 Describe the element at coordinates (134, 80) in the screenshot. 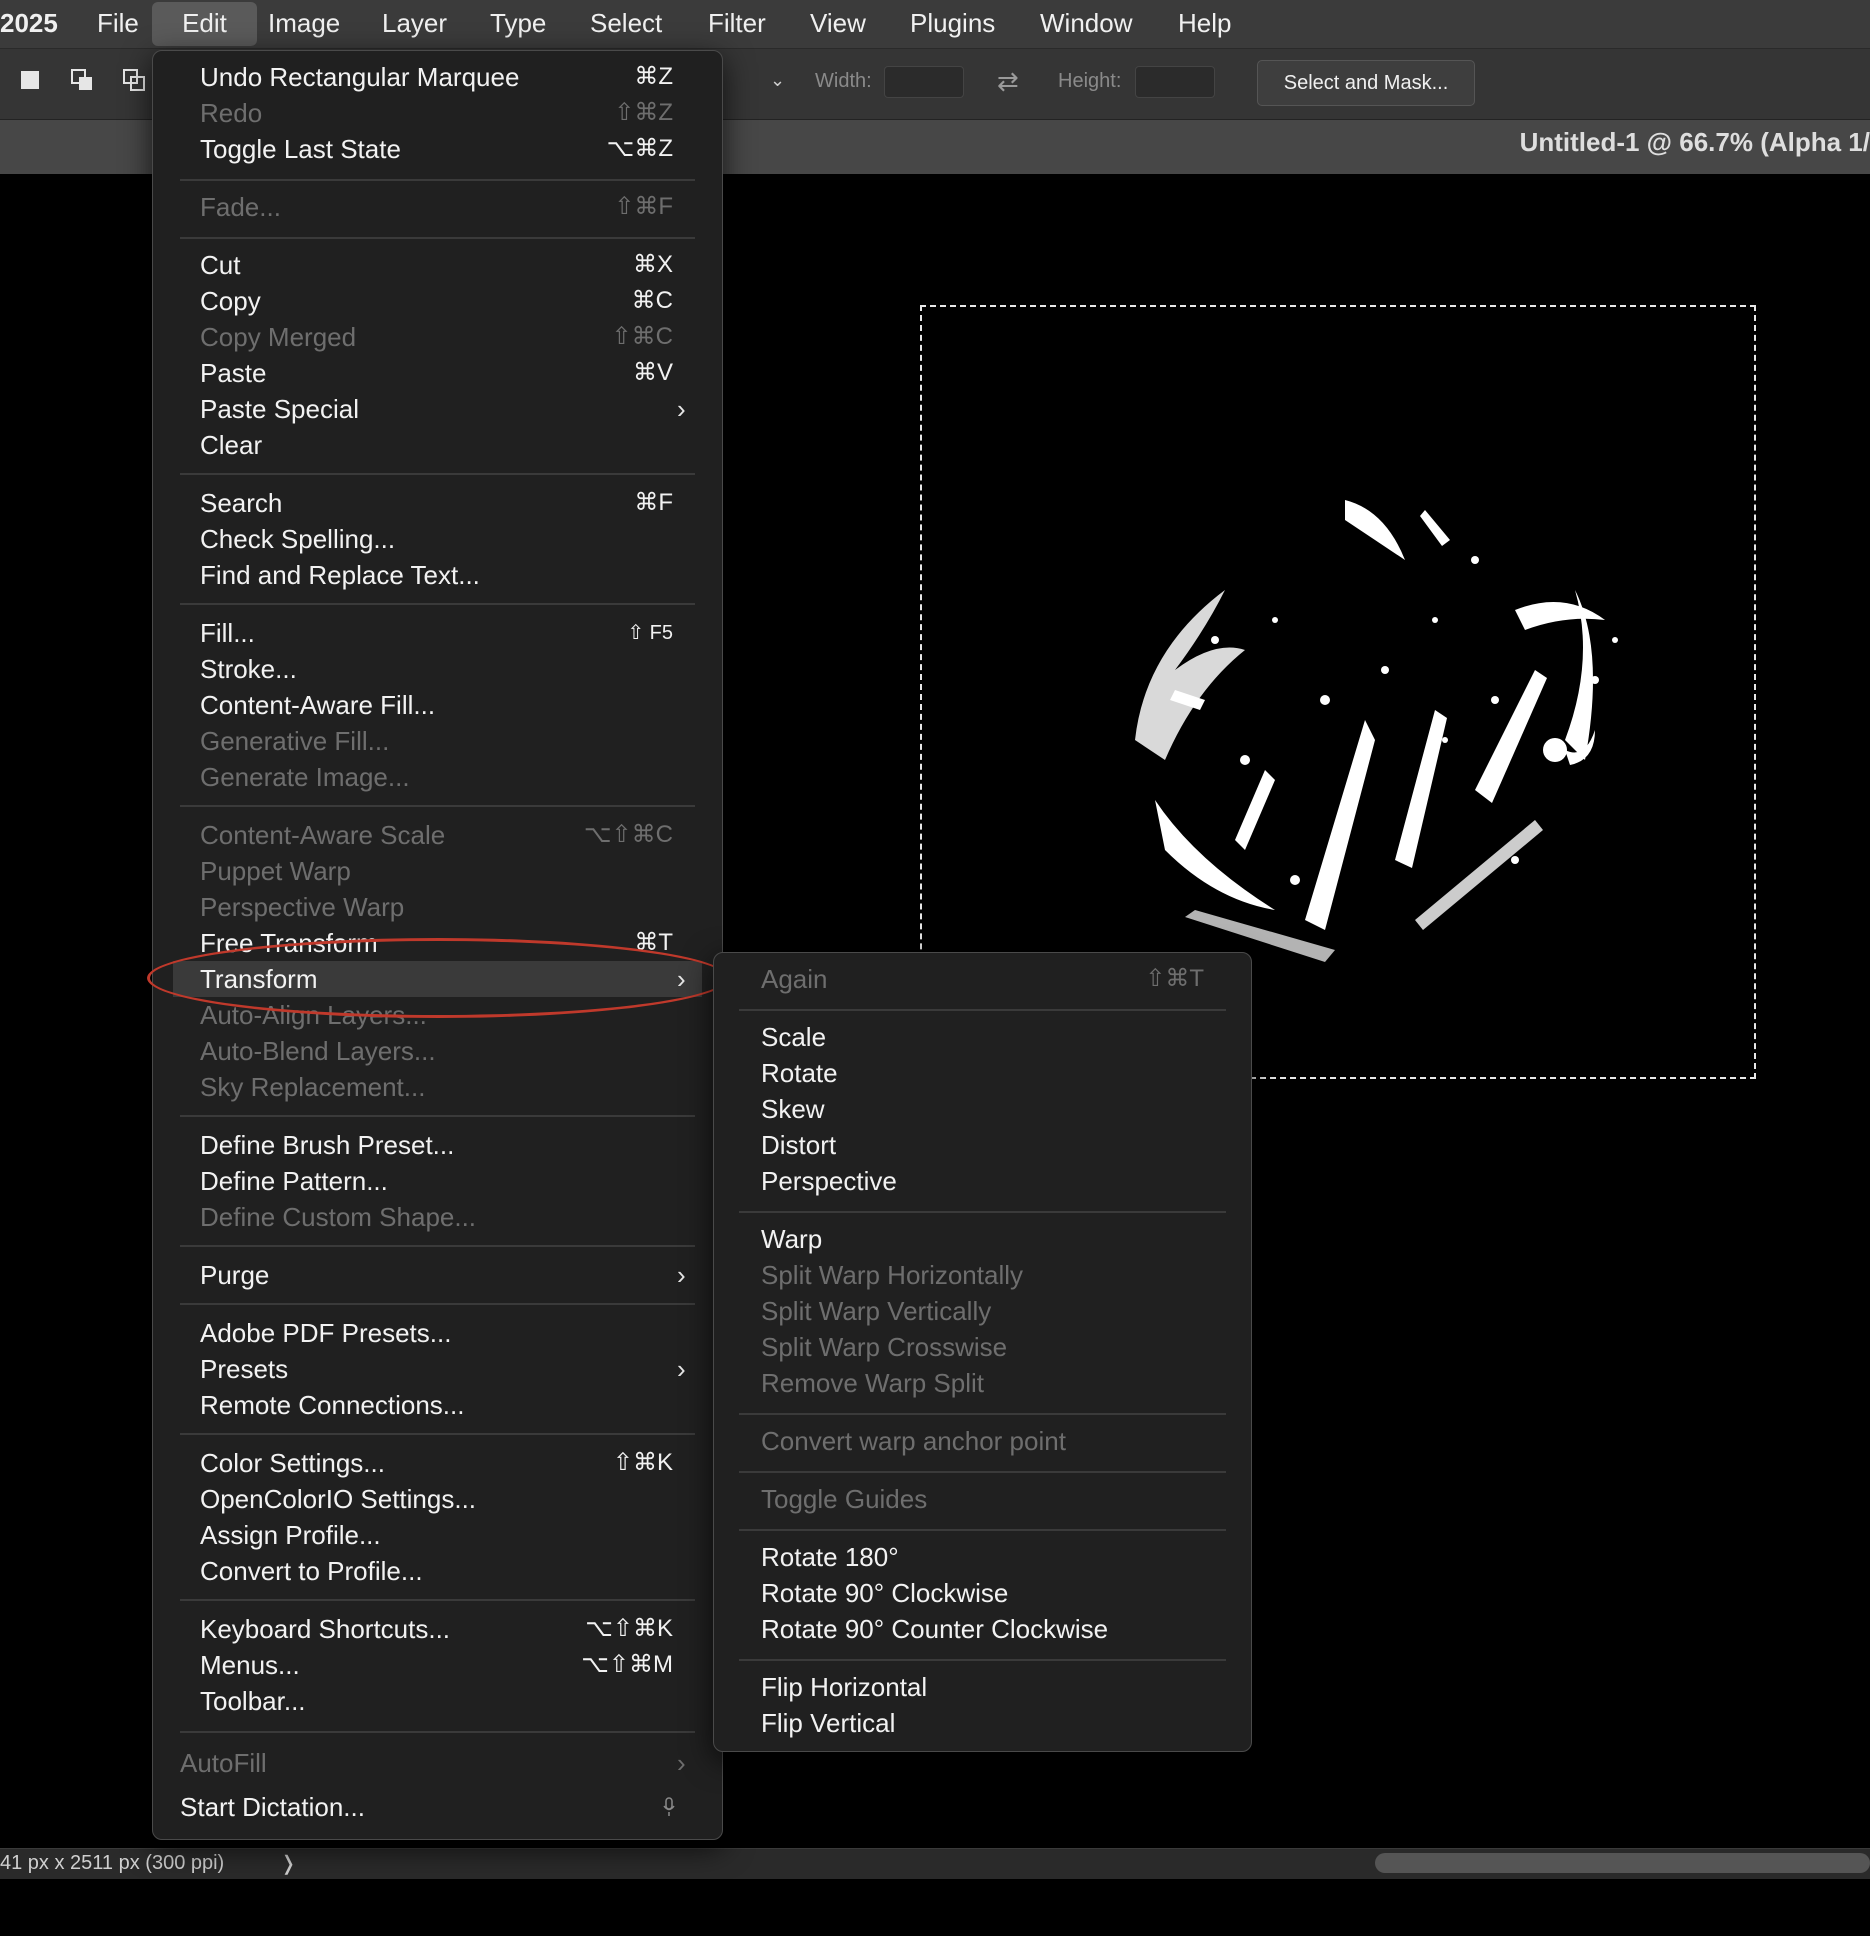

I see `subtract-from-selection-icon` at that location.